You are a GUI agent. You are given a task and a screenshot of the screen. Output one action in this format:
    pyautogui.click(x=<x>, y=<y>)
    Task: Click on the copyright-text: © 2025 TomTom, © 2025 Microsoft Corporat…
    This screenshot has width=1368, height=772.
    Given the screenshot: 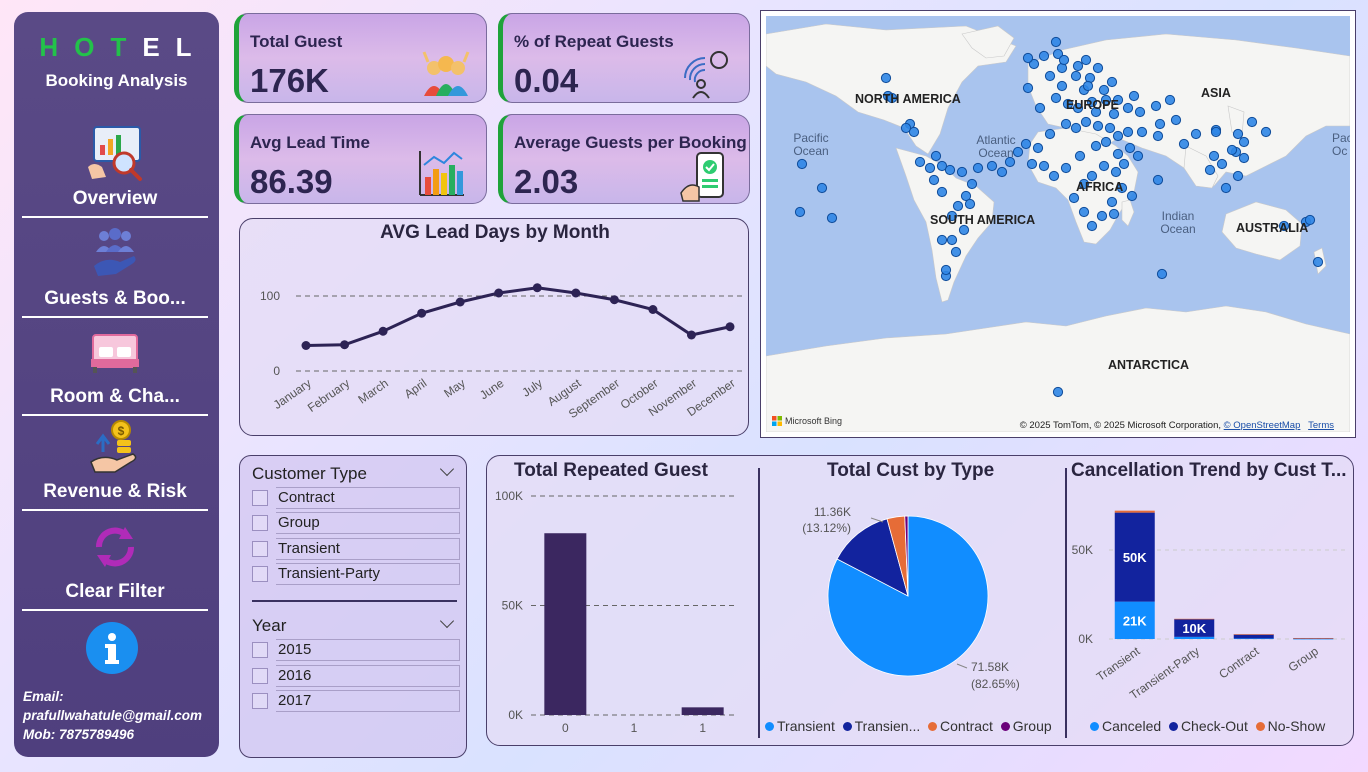 What is the action you would take?
    pyautogui.click(x=1120, y=425)
    